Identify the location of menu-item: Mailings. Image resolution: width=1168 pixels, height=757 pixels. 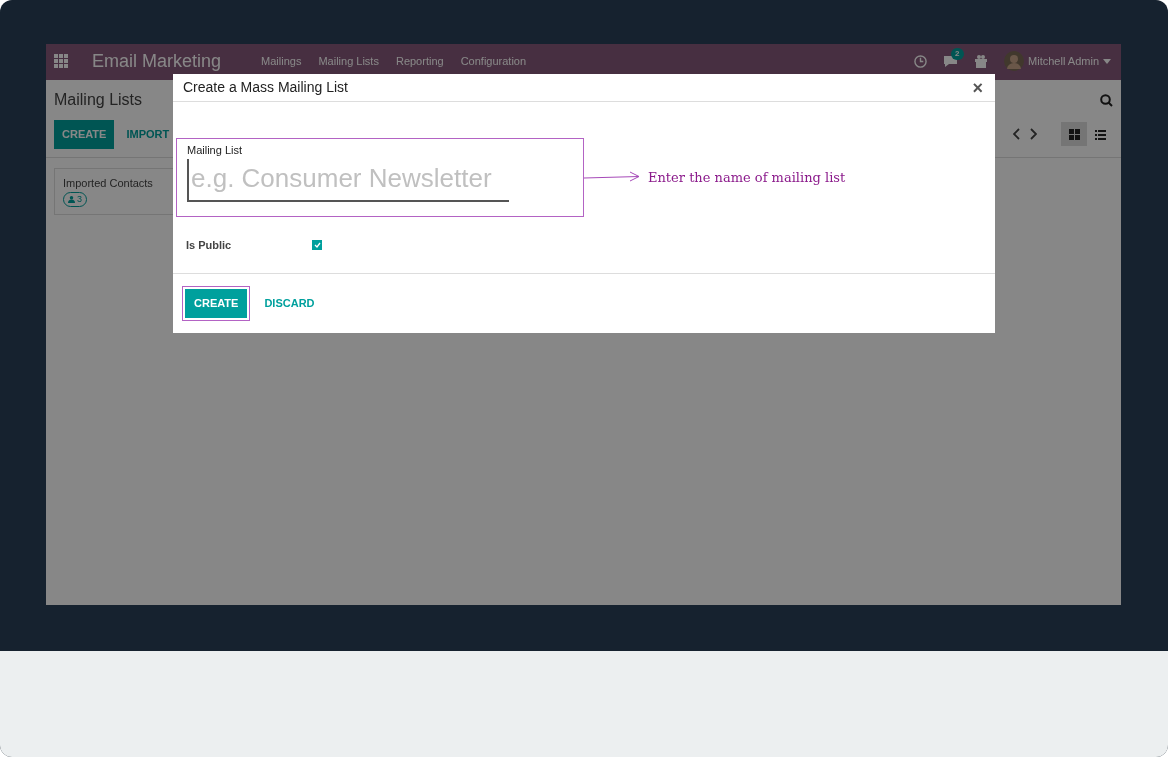
(281, 61).